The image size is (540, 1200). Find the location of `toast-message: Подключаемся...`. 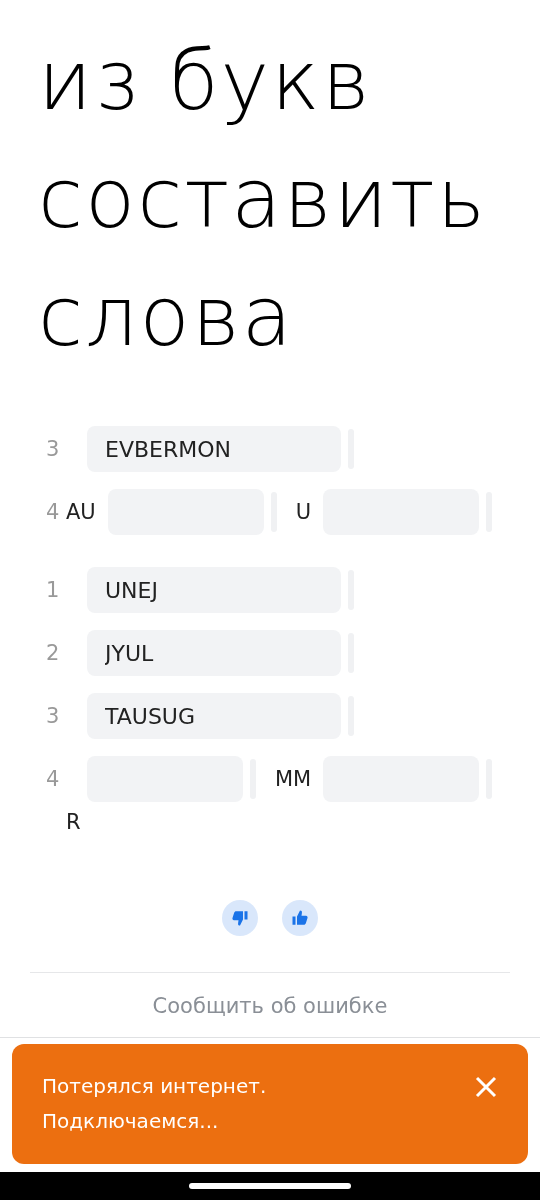

toast-message: Подключаемся... is located at coordinates (131, 1121).